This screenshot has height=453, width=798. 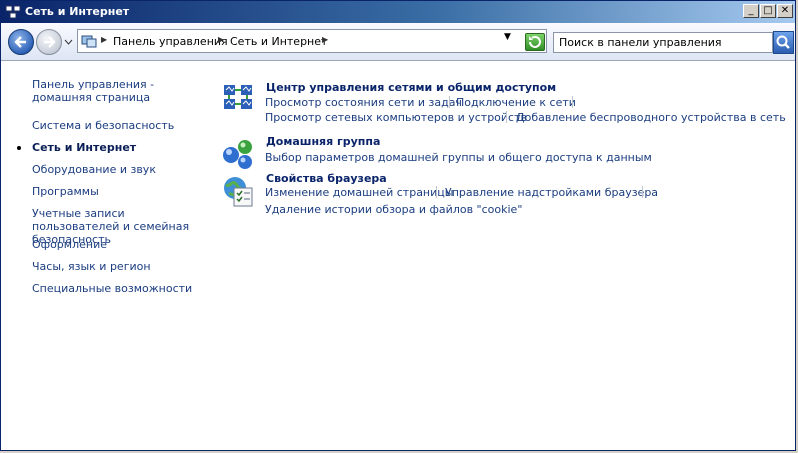 What do you see at coordinates (119, 169) in the screenshot?
I see `sidebar-item-hardware-sound: Оборудование и звук` at bounding box center [119, 169].